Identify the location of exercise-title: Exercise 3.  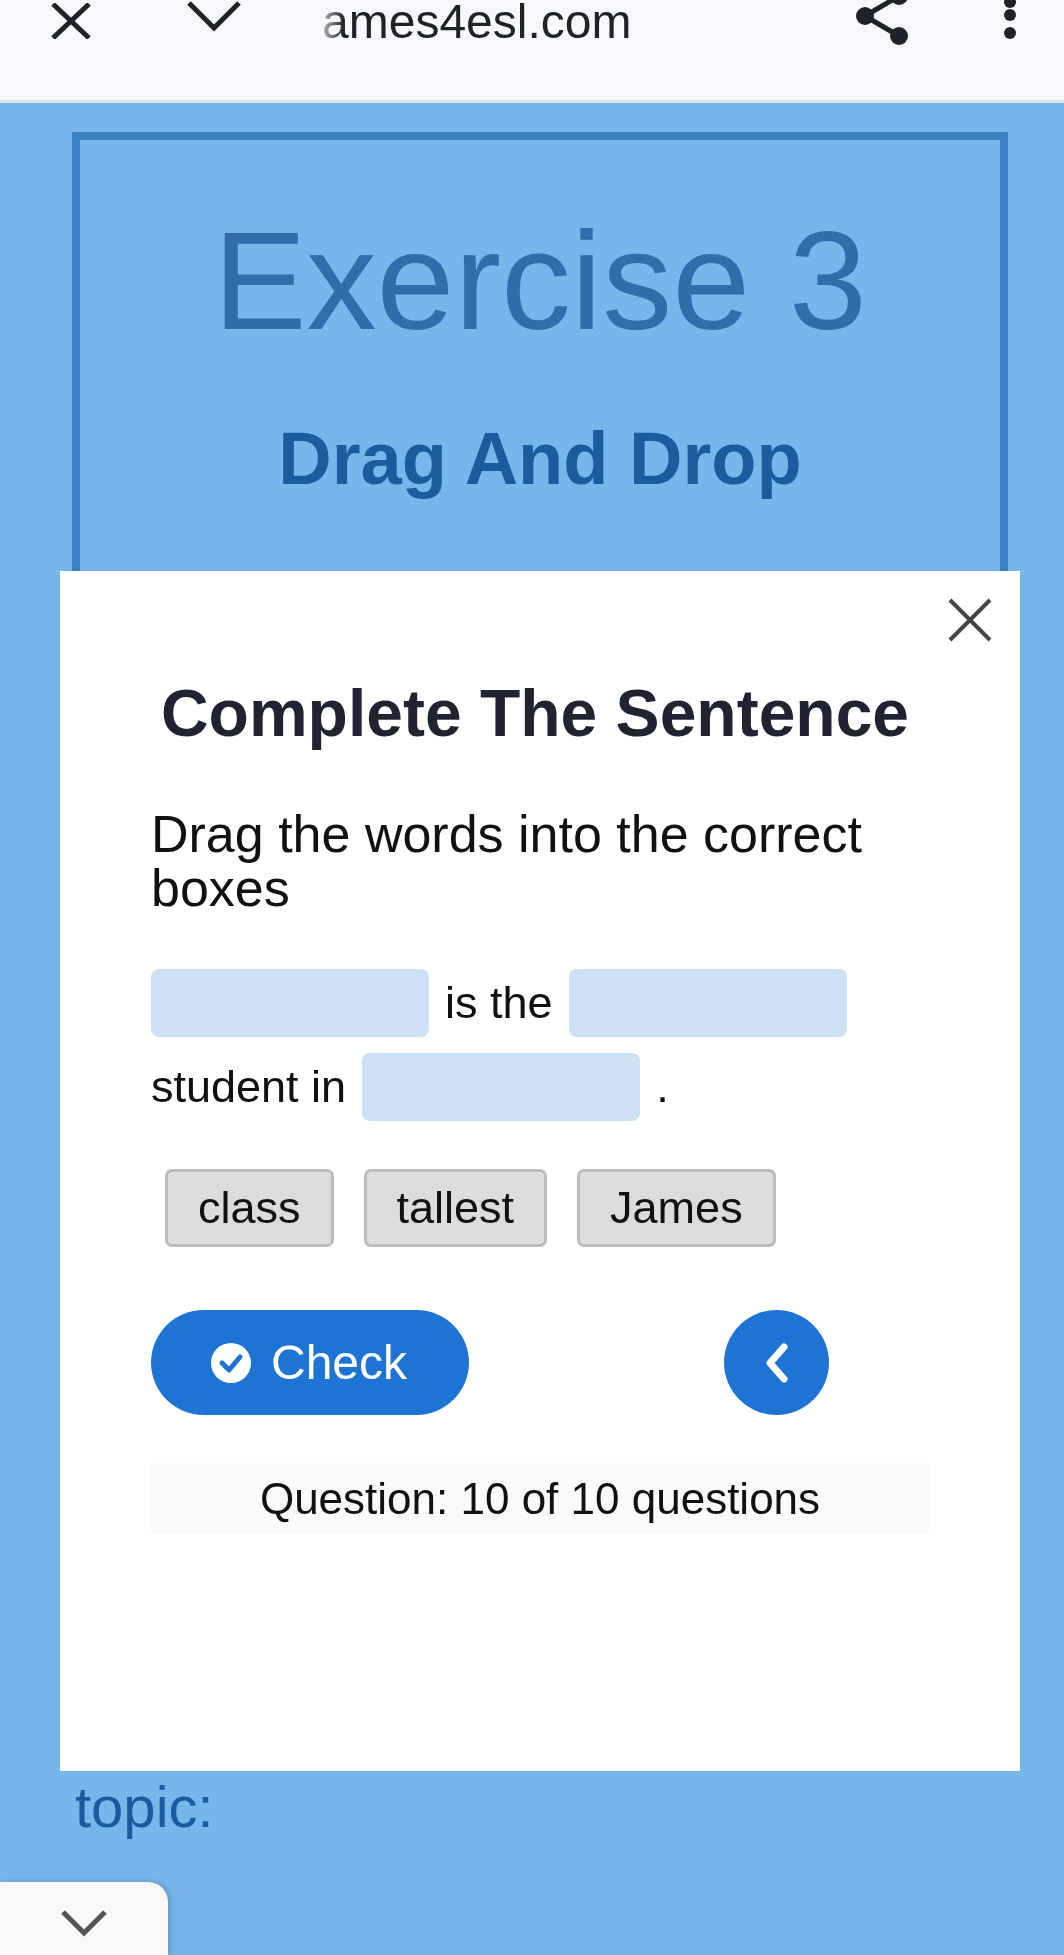
(540, 281).